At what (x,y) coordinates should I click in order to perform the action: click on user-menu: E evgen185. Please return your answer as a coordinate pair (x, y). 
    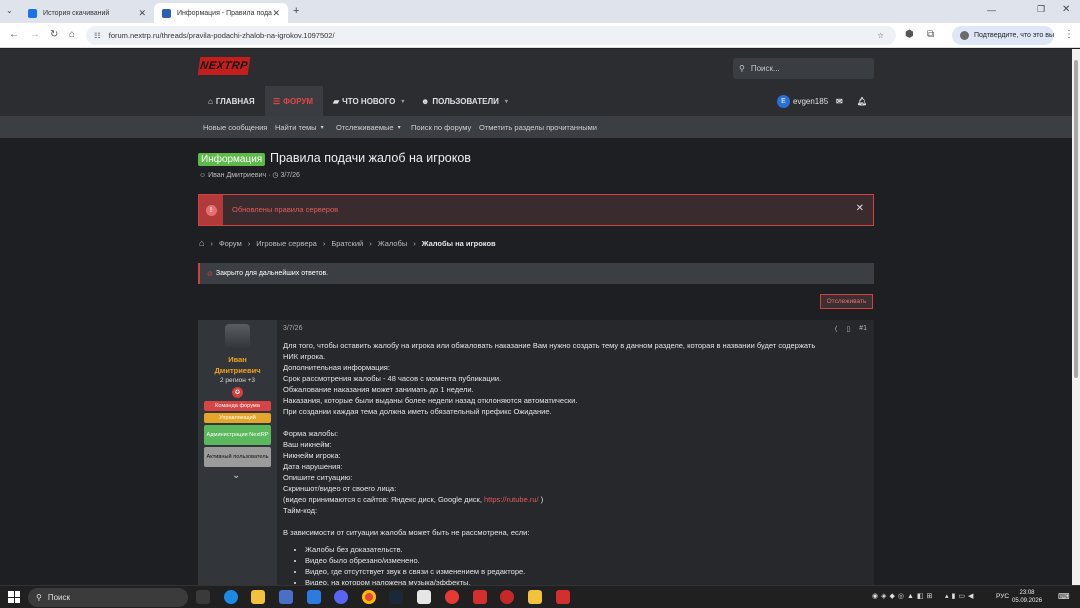
    Looking at the image, I should click on (802, 101).